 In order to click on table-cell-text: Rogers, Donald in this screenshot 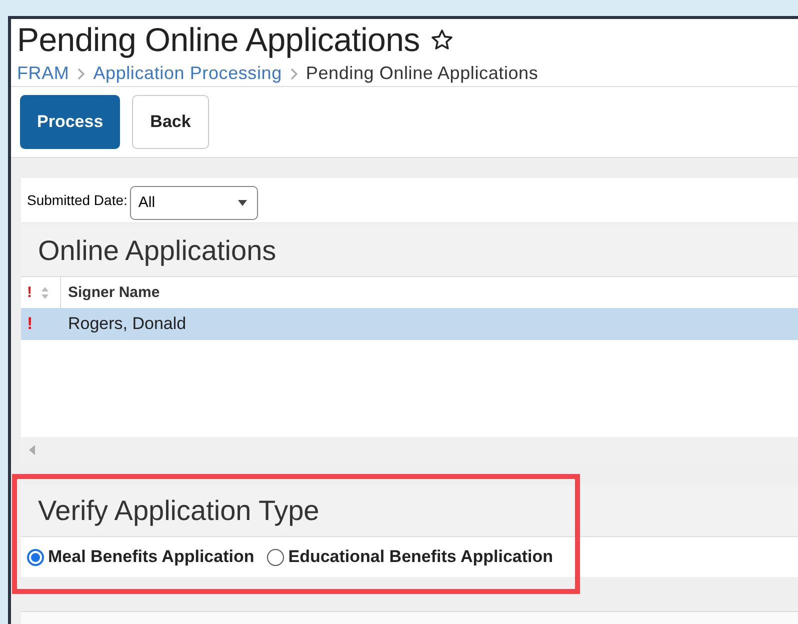, I will do `click(126, 324)`.